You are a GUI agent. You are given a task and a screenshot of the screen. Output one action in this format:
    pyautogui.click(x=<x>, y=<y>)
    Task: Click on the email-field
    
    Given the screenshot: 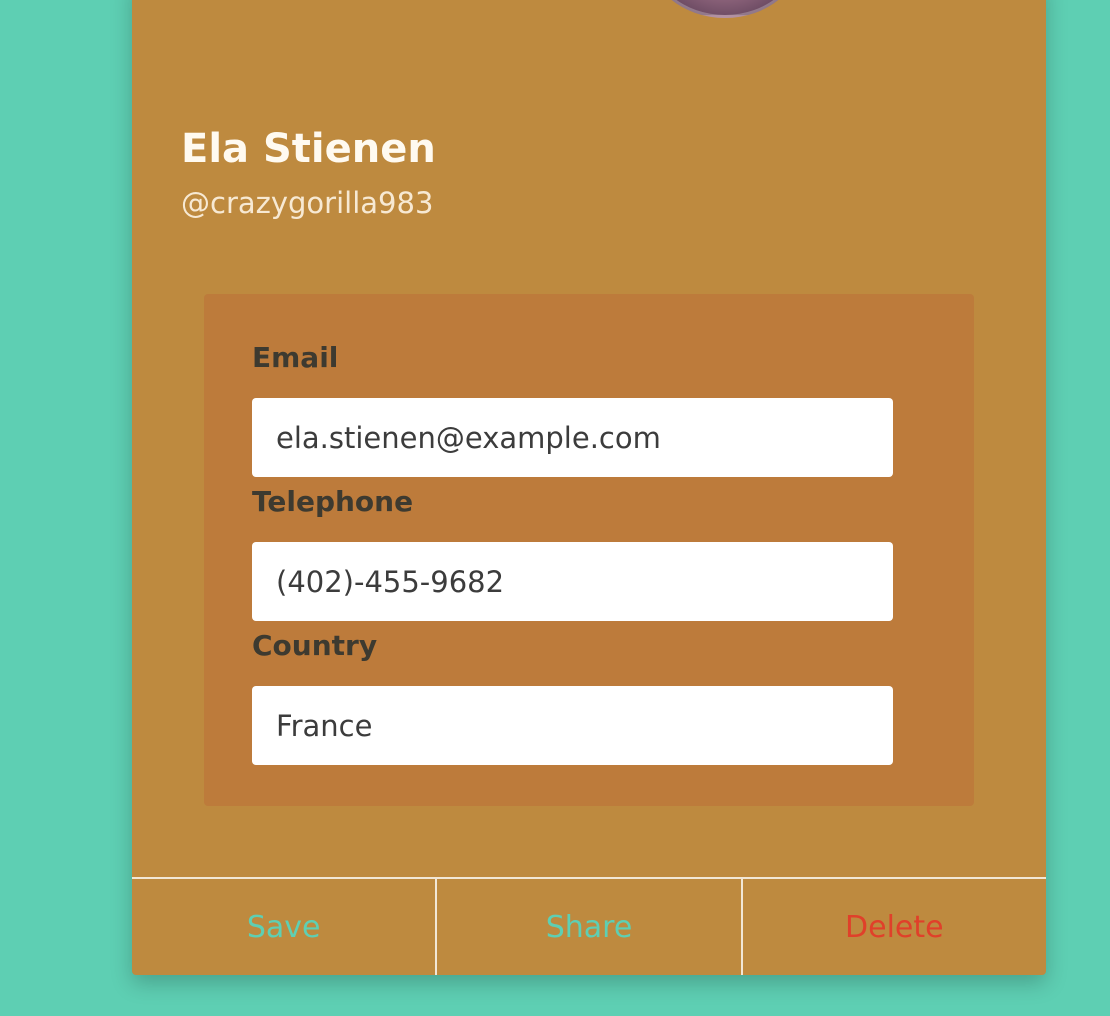 What is the action you would take?
    pyautogui.click(x=572, y=437)
    